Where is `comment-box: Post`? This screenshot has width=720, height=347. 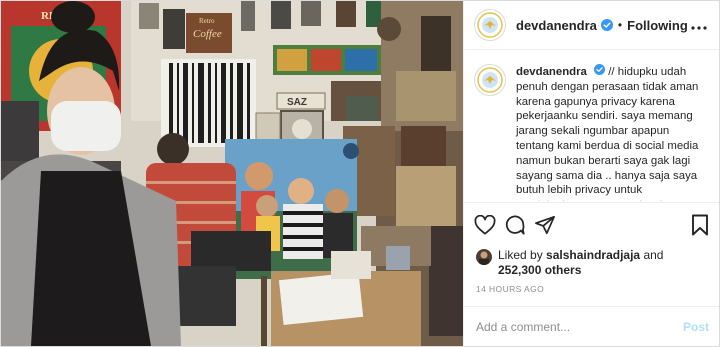 comment-box: Post is located at coordinates (591, 326).